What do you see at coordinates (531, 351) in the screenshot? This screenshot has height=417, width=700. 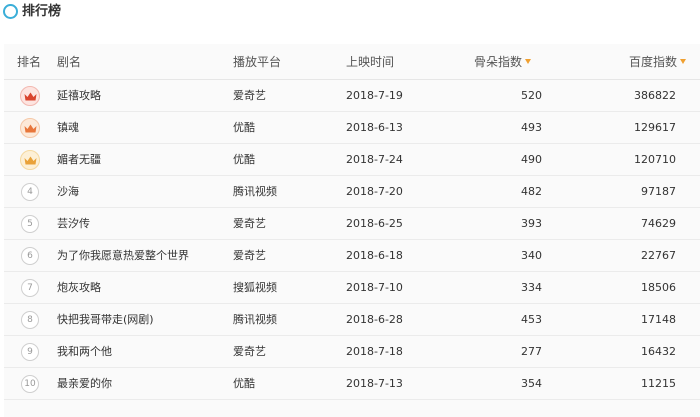 I see `gudo-index: 277` at bounding box center [531, 351].